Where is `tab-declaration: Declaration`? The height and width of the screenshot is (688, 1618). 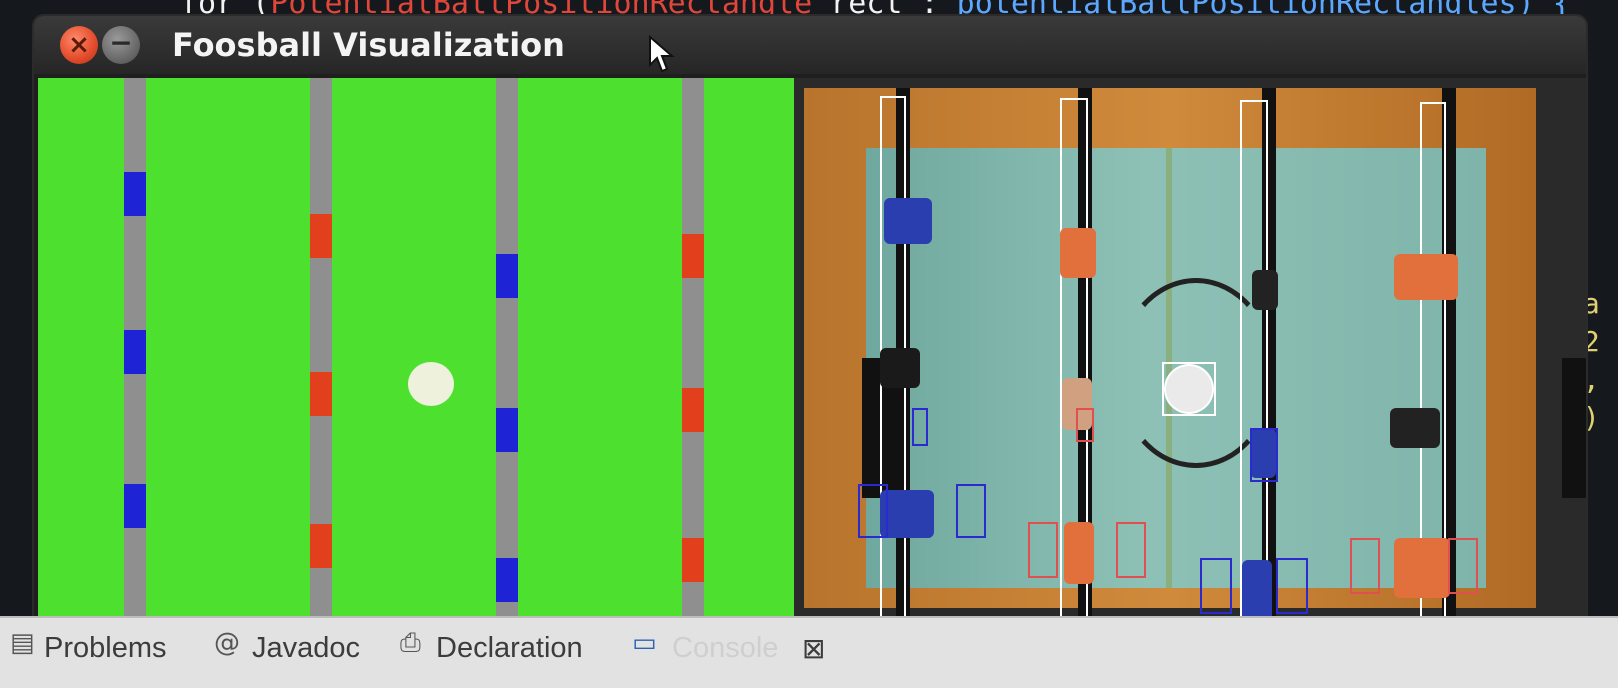 tab-declaration: Declaration is located at coordinates (509, 648).